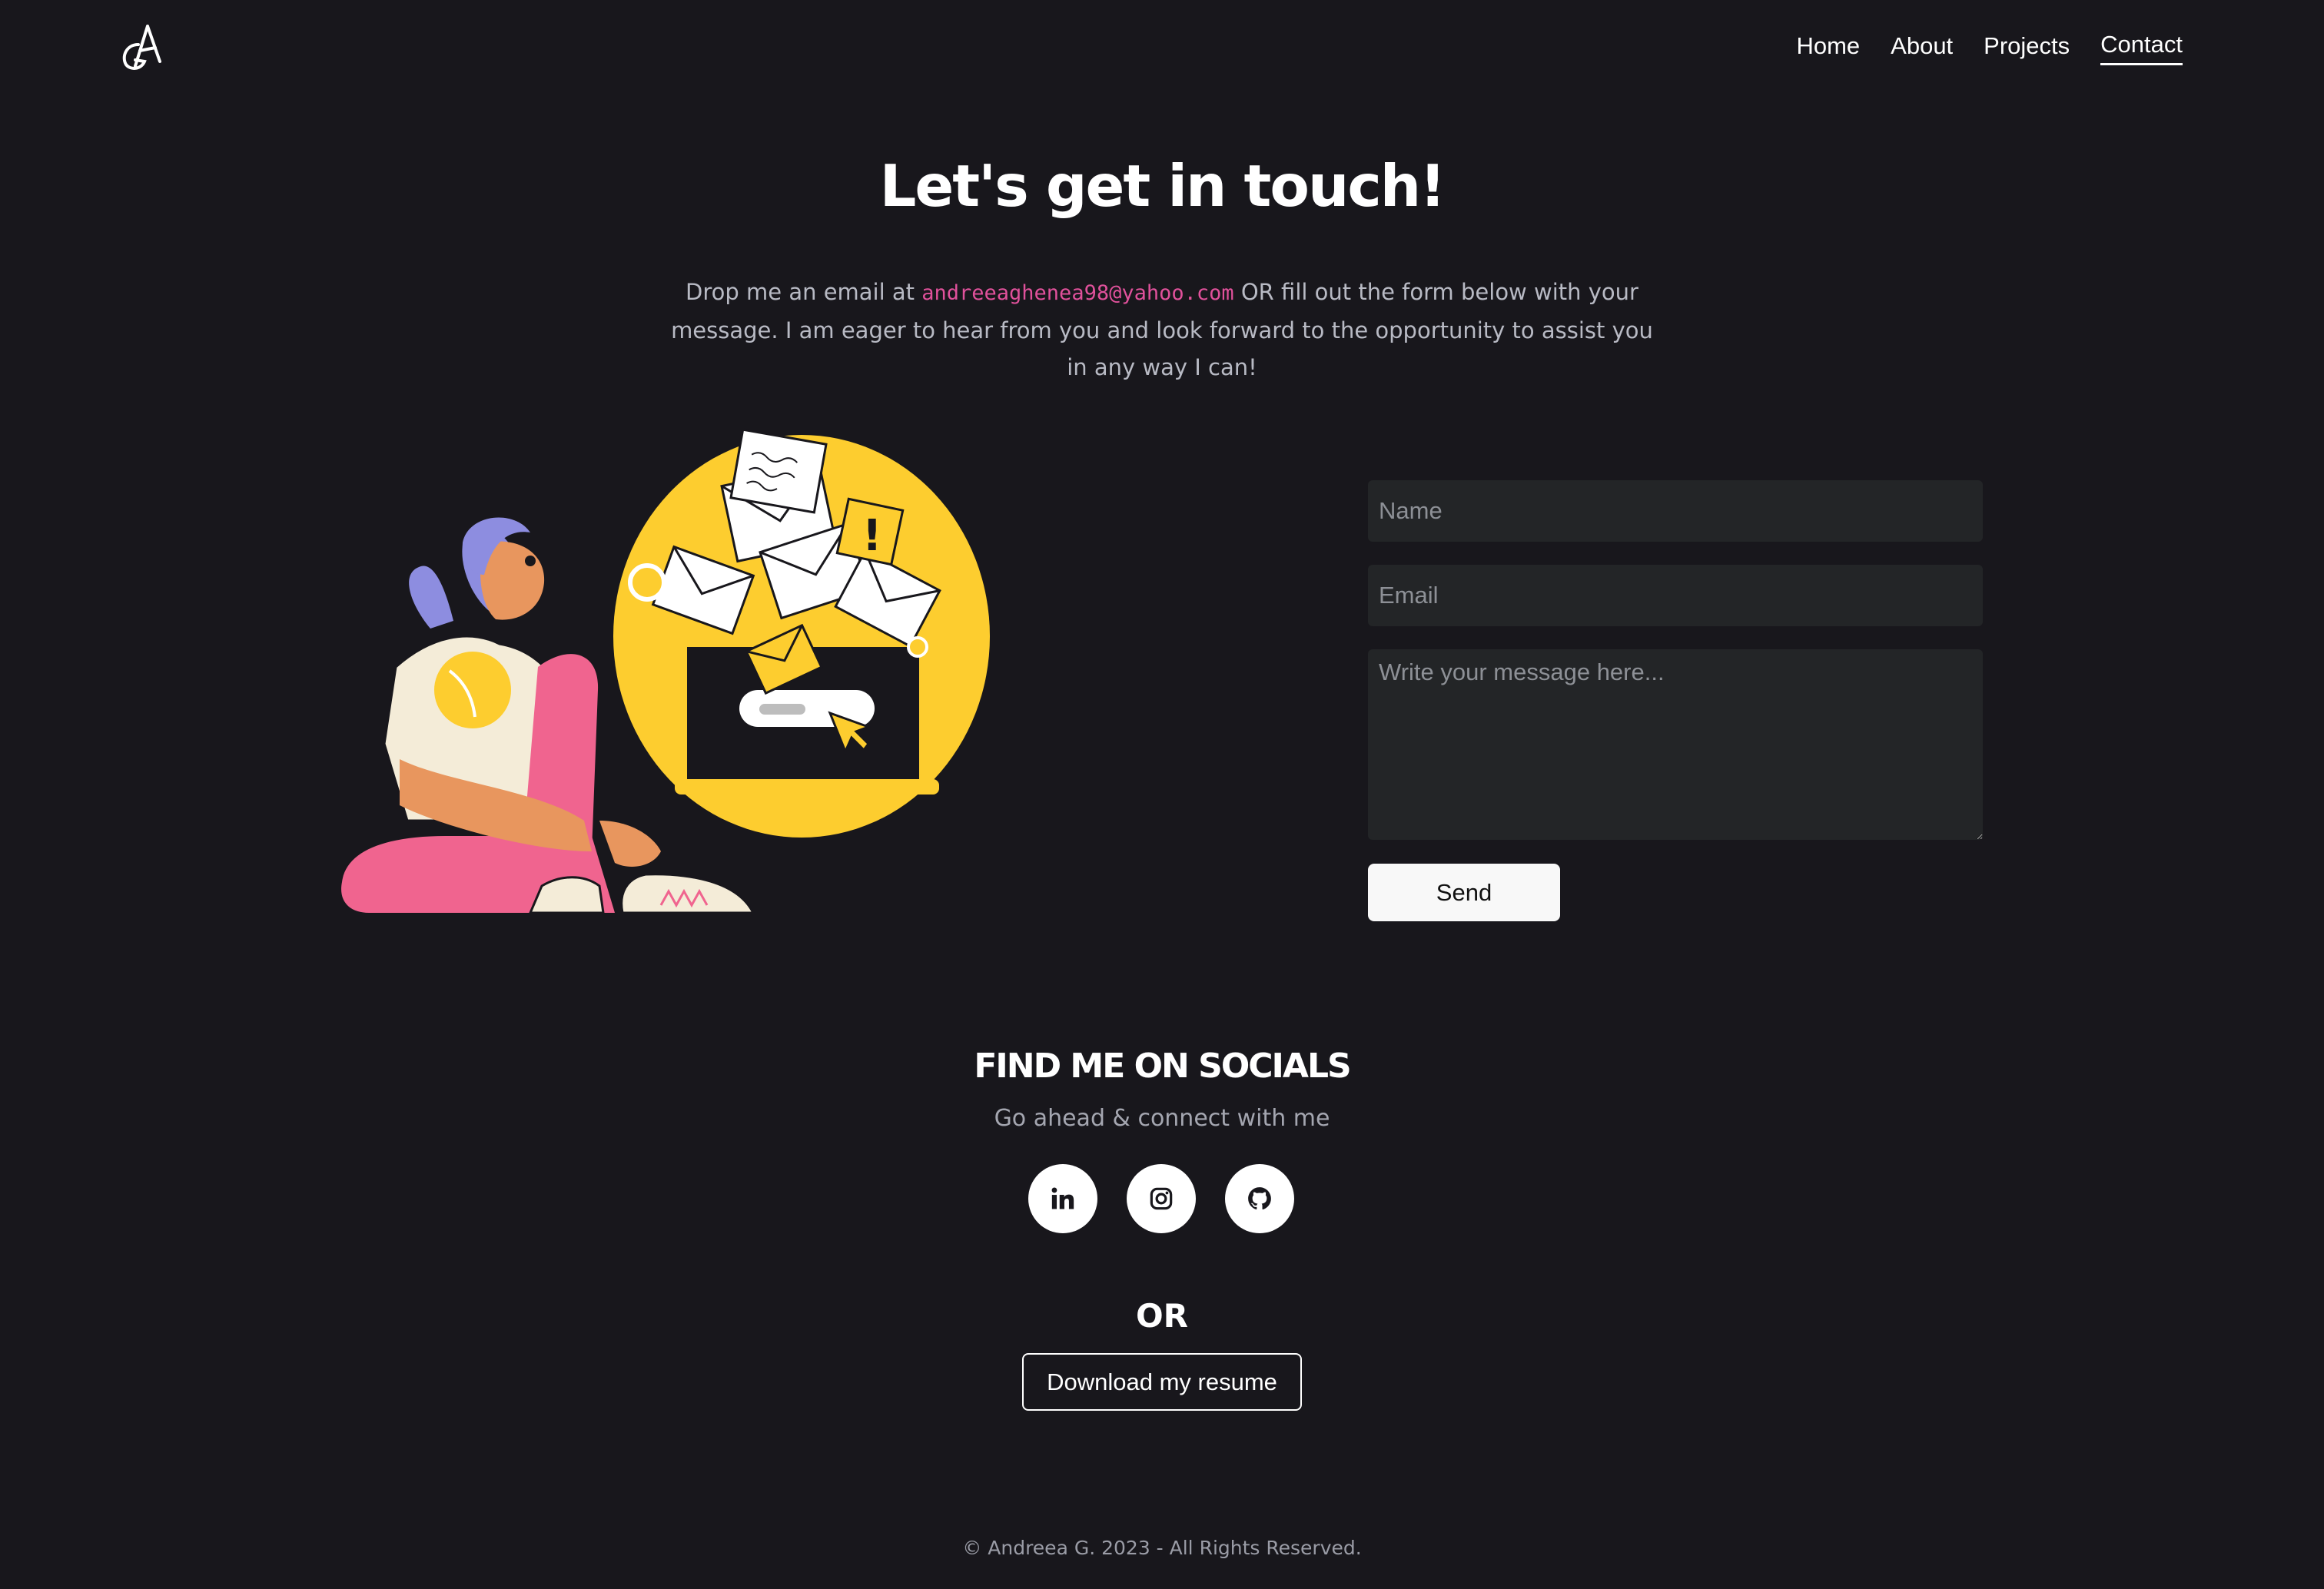  Describe the element at coordinates (1162, 1066) in the screenshot. I see `socials-title: FIND ME ON SOCIALS` at that location.